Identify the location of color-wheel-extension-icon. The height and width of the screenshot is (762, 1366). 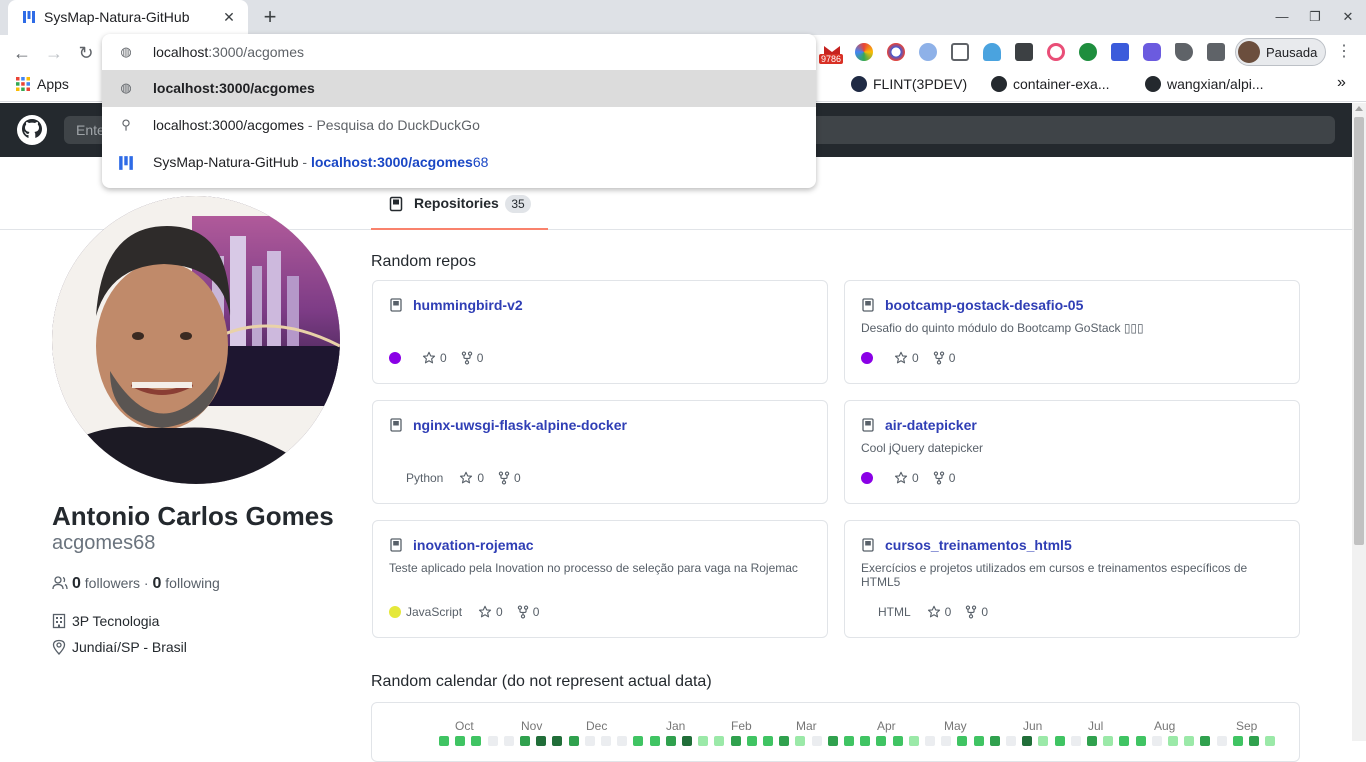
(864, 52).